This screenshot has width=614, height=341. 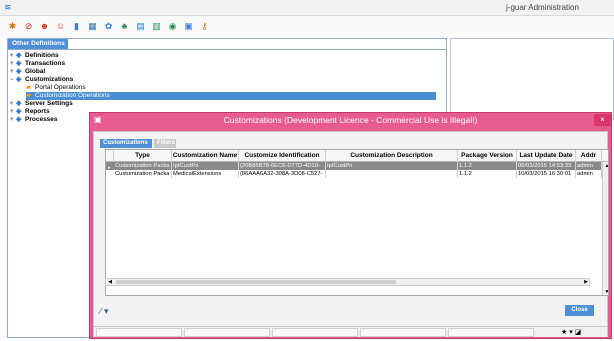 I want to click on monitor-icon: ▣, so click(x=188, y=26).